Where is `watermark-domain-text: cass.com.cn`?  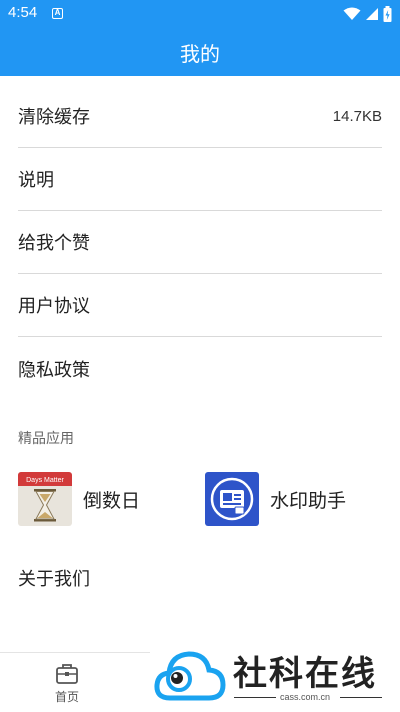
watermark-domain-text: cass.com.cn is located at coordinates (305, 697).